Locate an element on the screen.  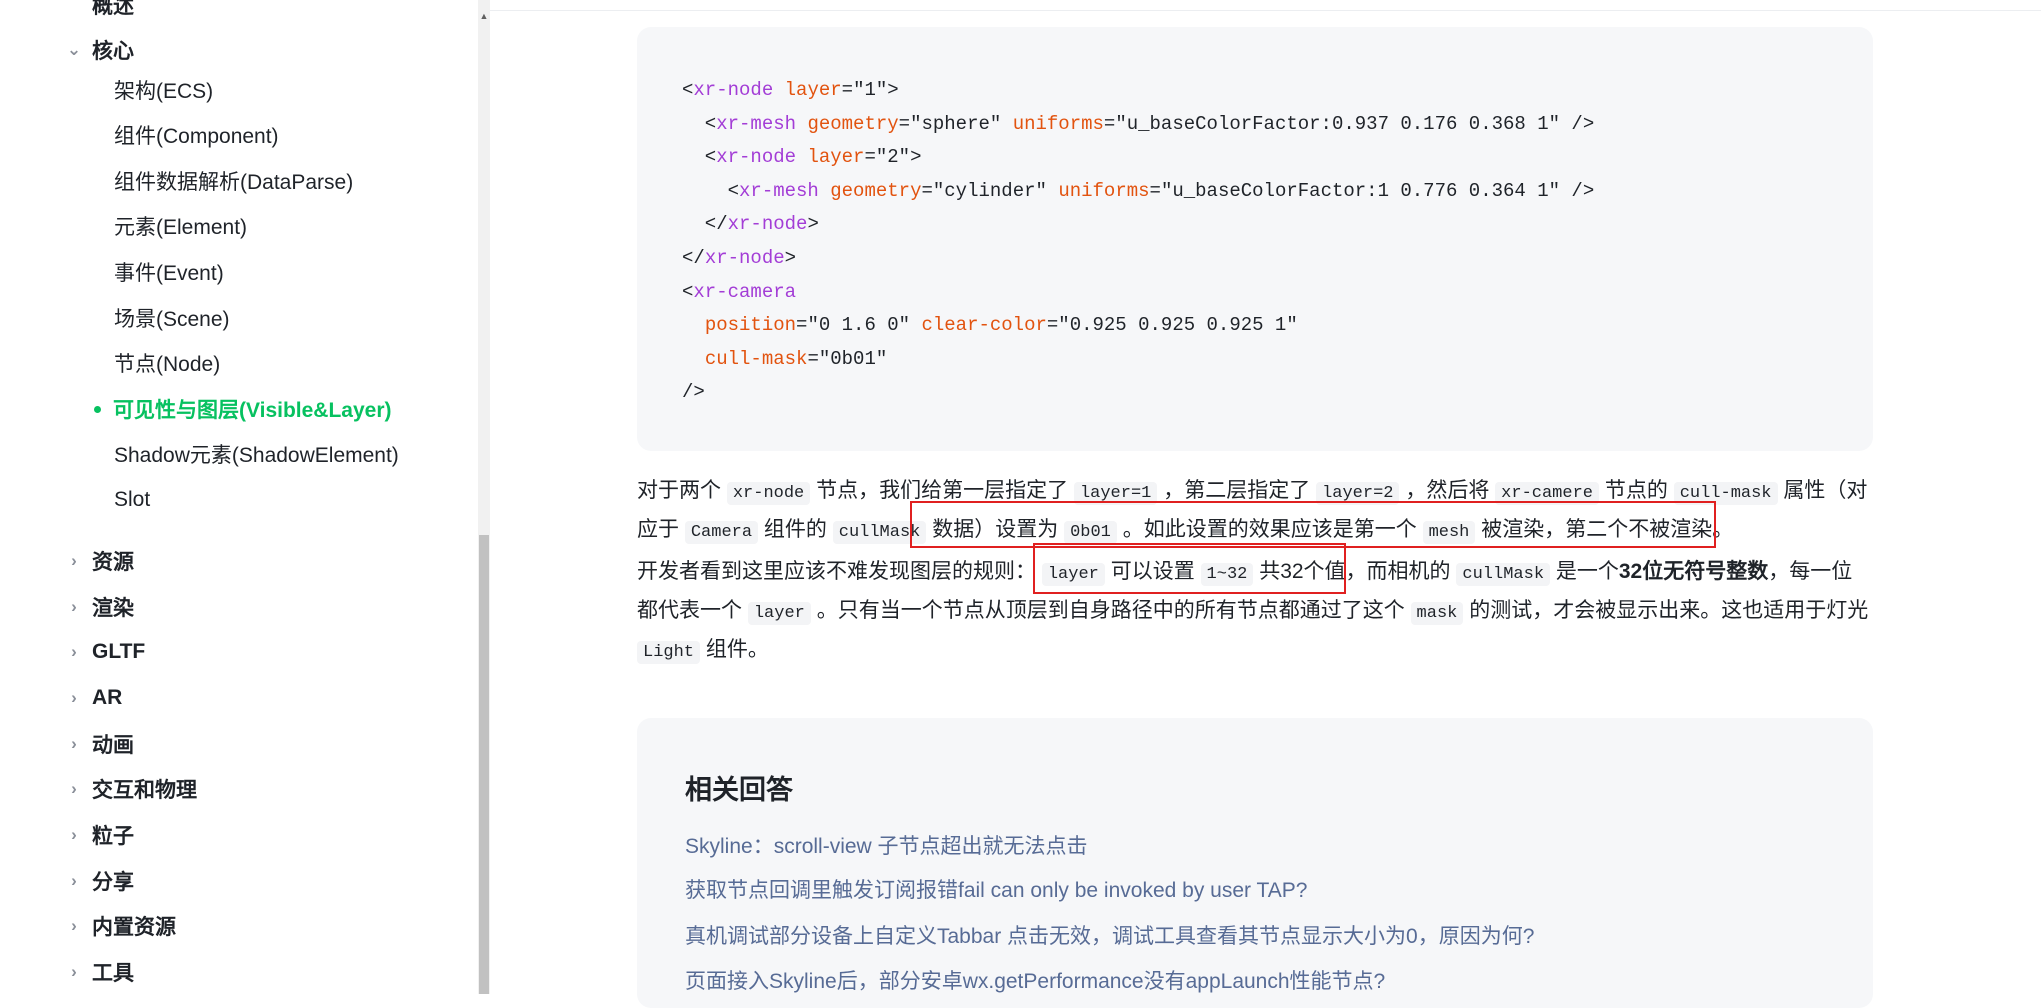
sidebar-item-tools: › 工具 is located at coordinates (98, 972).